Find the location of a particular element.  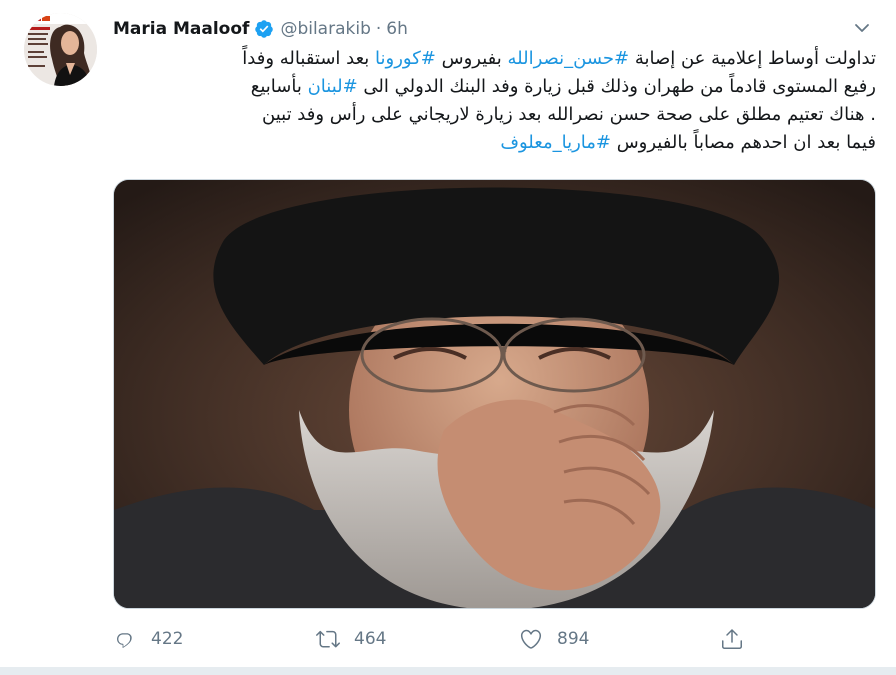

hashtag-link: #ماريا_معلوف is located at coordinates (555, 142).